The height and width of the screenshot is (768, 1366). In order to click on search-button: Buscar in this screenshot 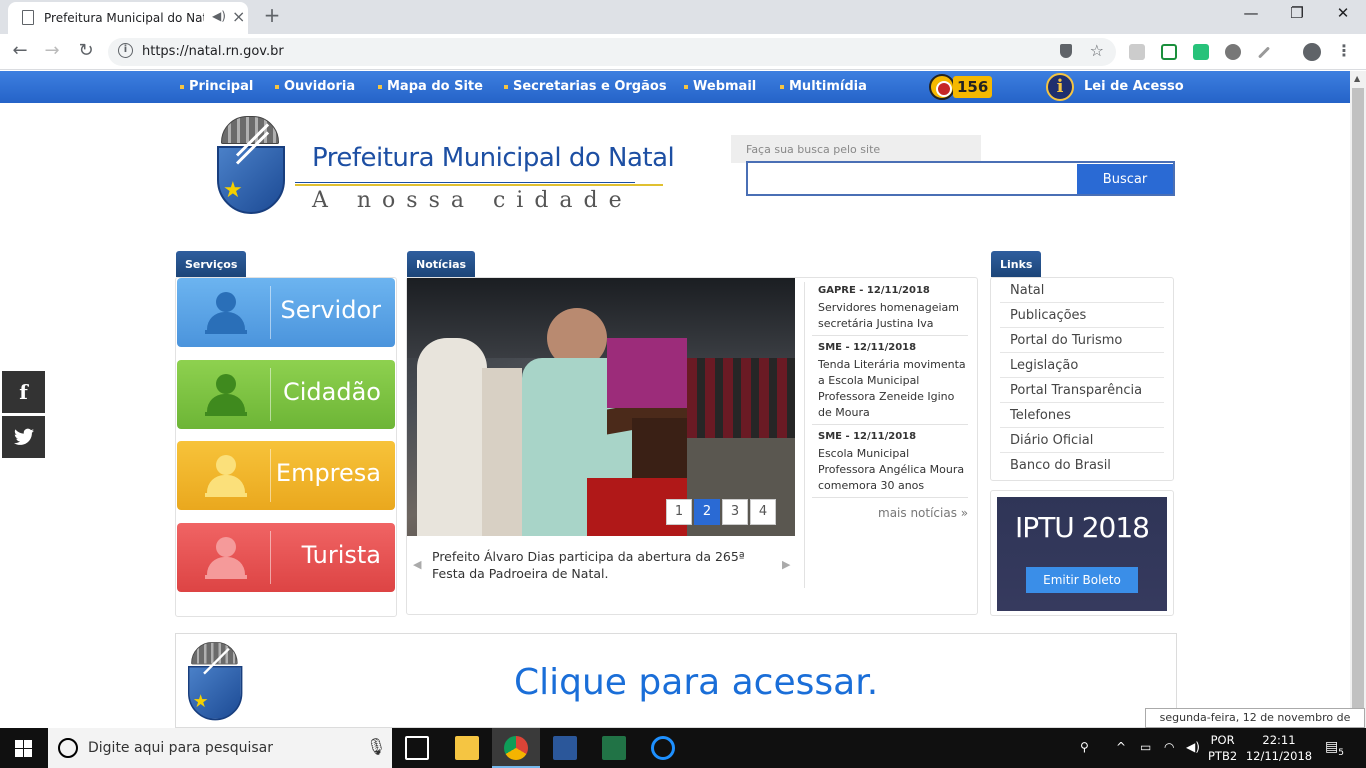, I will do `click(1125, 179)`.